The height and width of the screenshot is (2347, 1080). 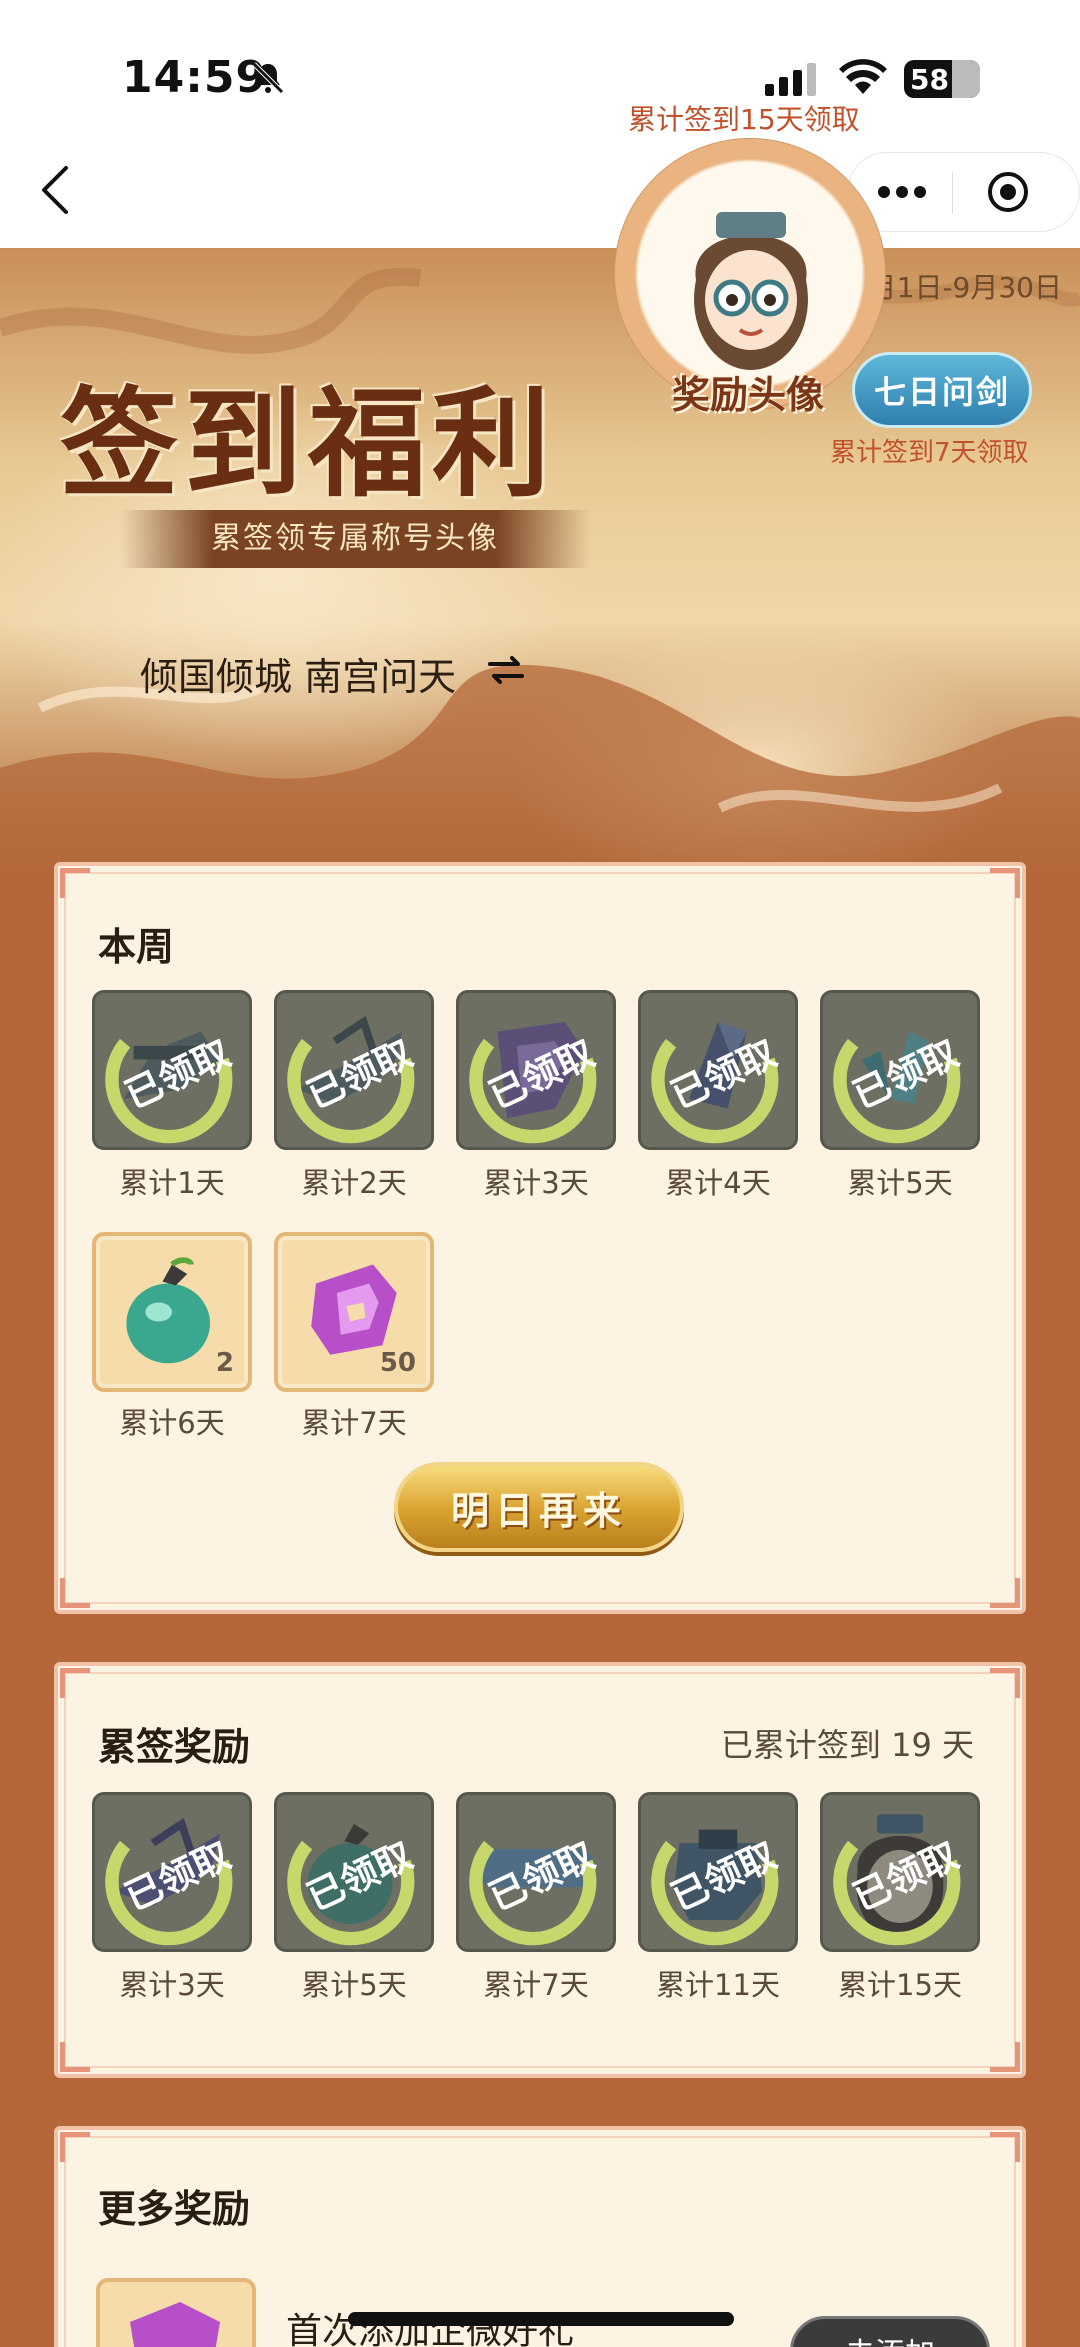 I want to click on reward-avatar-icon, so click(x=751, y=291).